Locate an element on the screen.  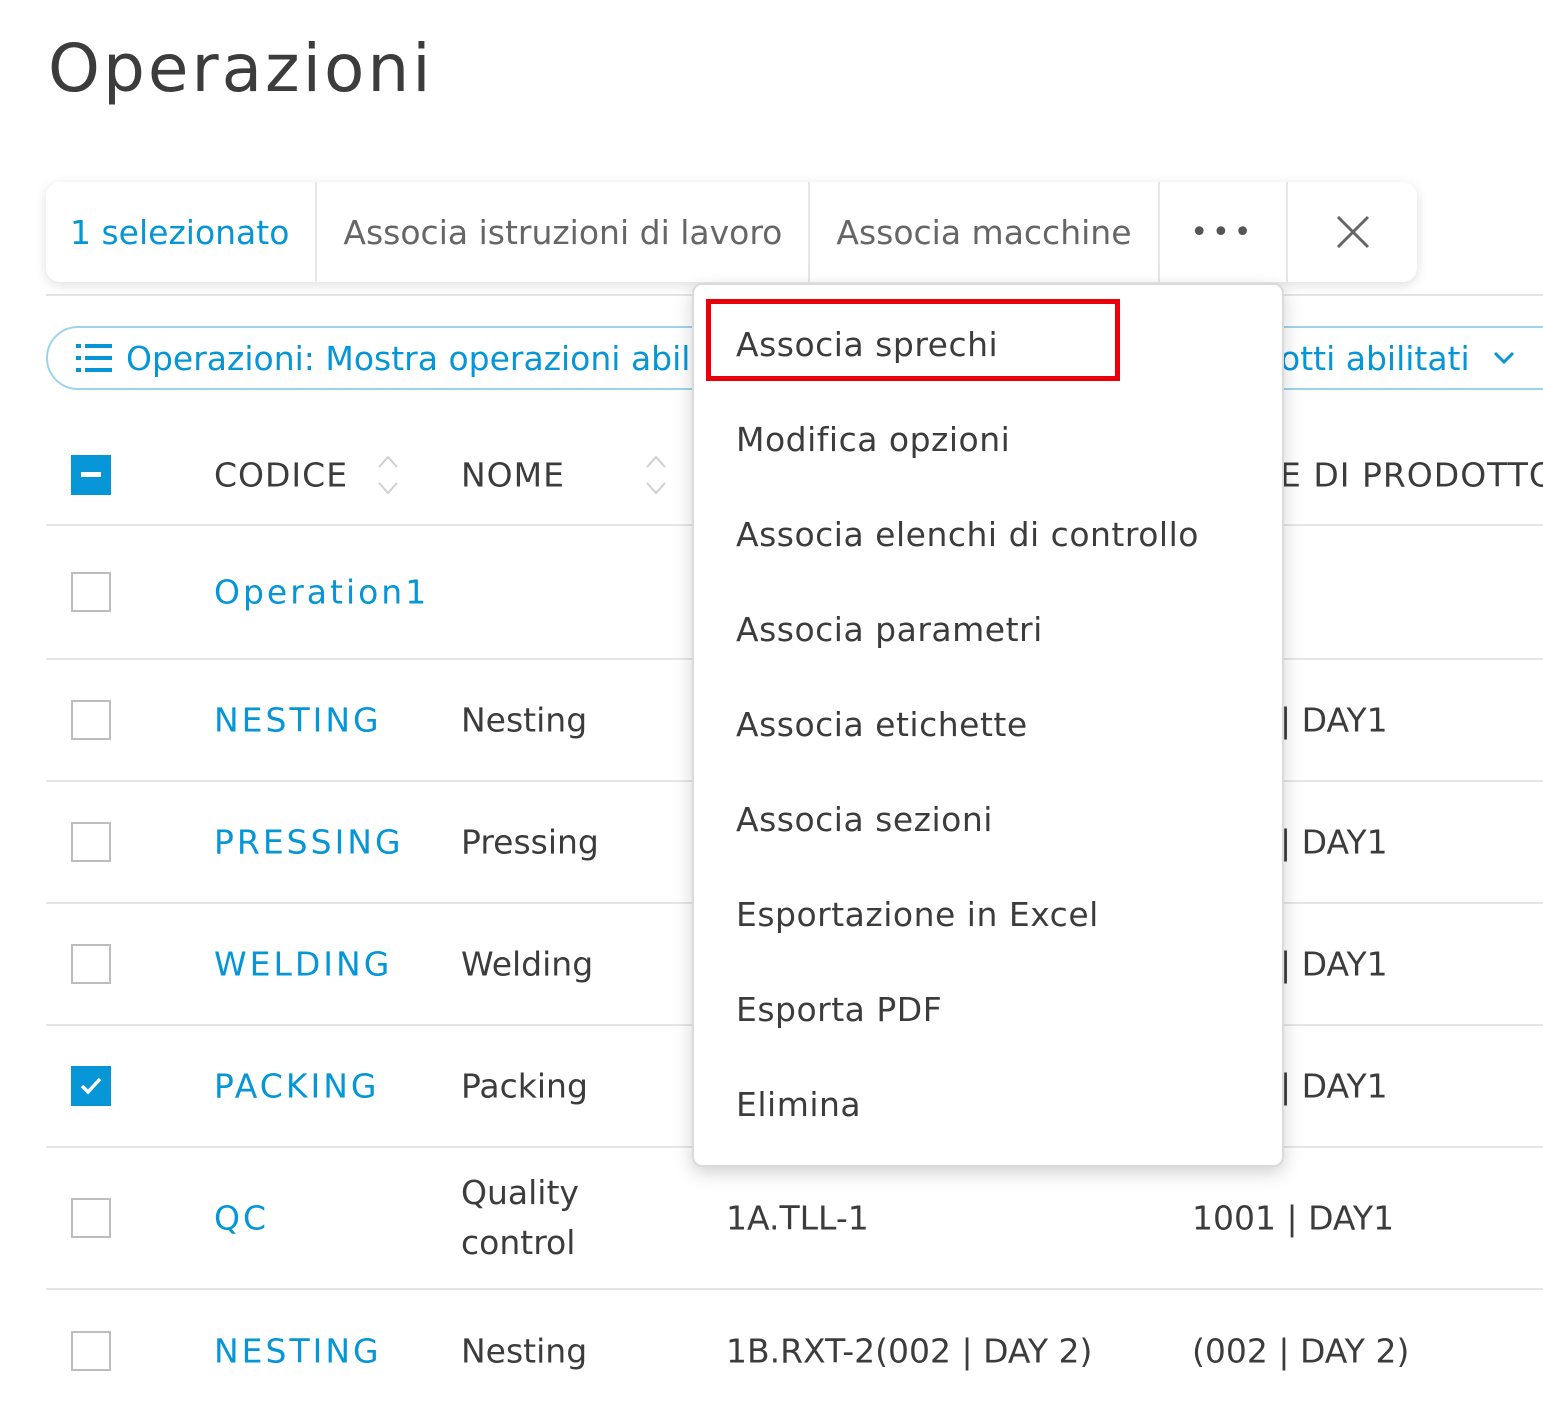
menu-item-delete: Elimina is located at coordinates (798, 1104).